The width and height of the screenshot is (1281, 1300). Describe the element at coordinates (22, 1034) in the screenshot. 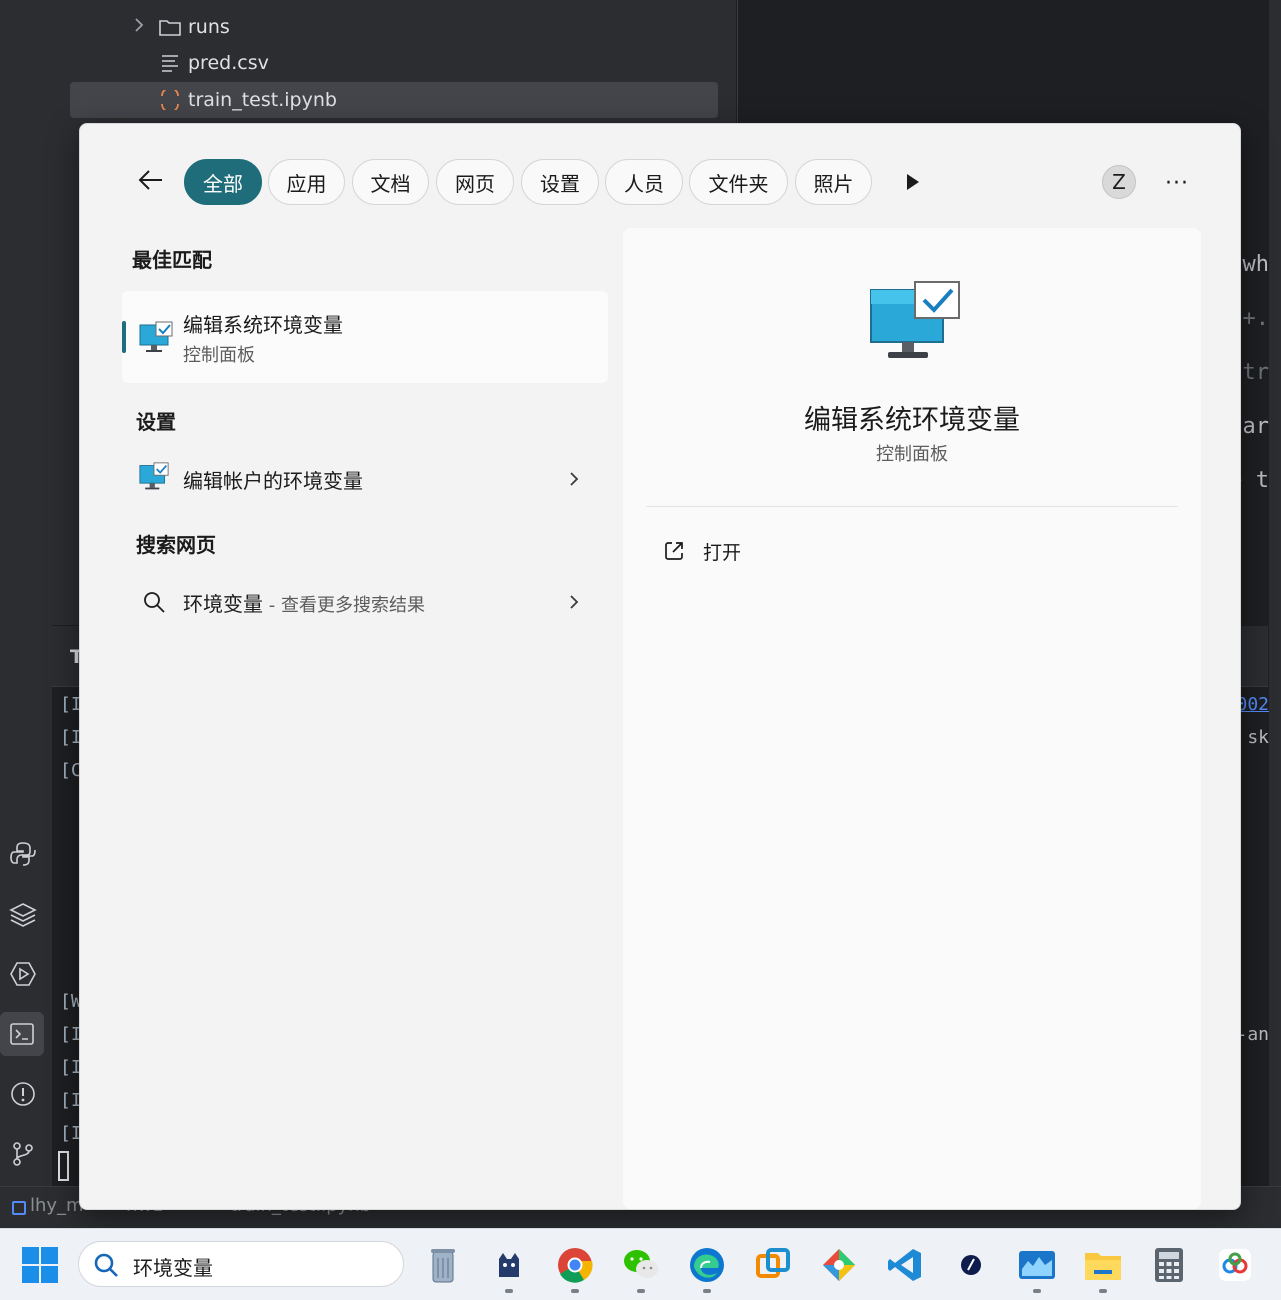

I see `terminal-icon` at that location.